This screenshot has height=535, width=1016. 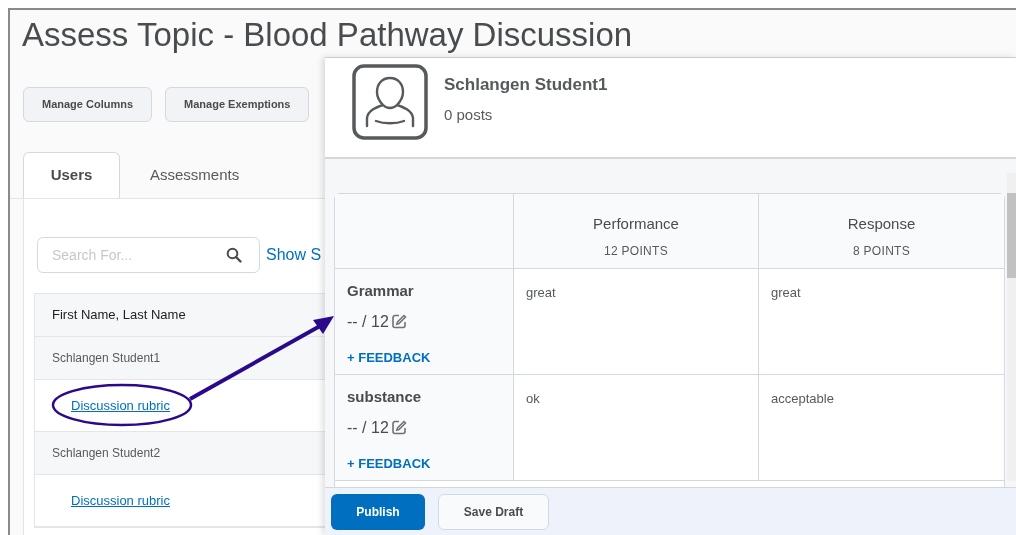 I want to click on toolbar-button: Manage Columns, so click(x=88, y=104).